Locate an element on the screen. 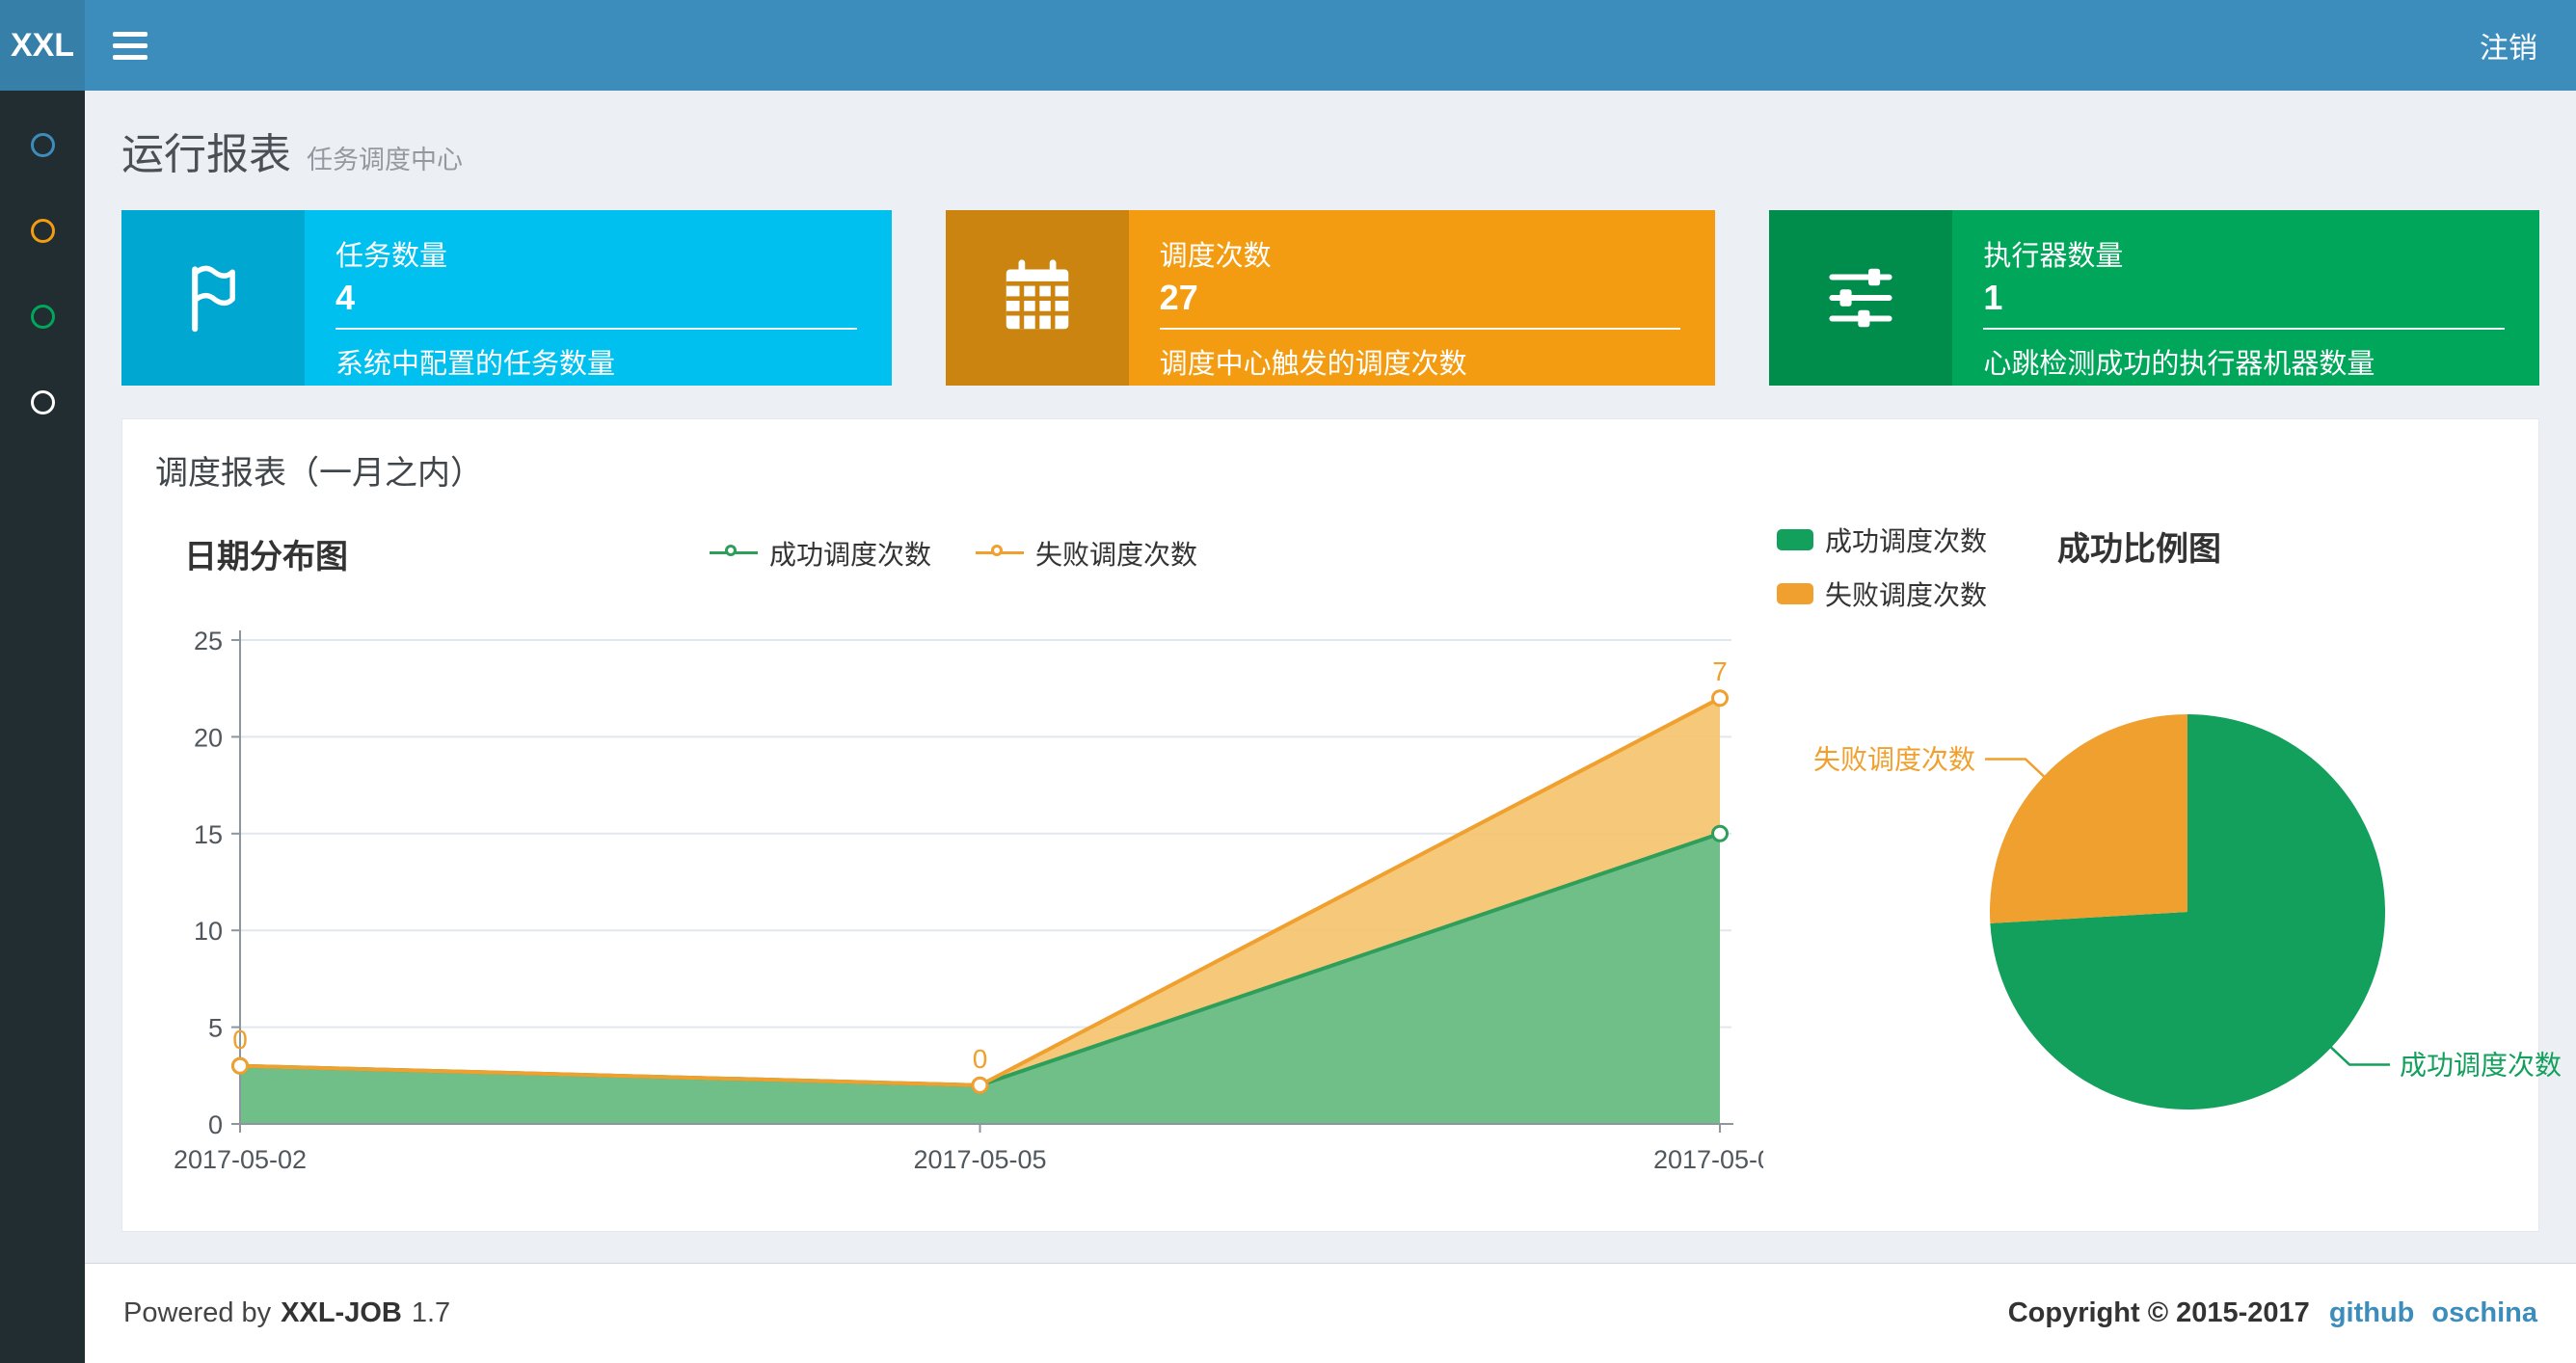 Image resolution: width=2576 pixels, height=1363 pixels. calendar-icon is located at coordinates (1037, 298).